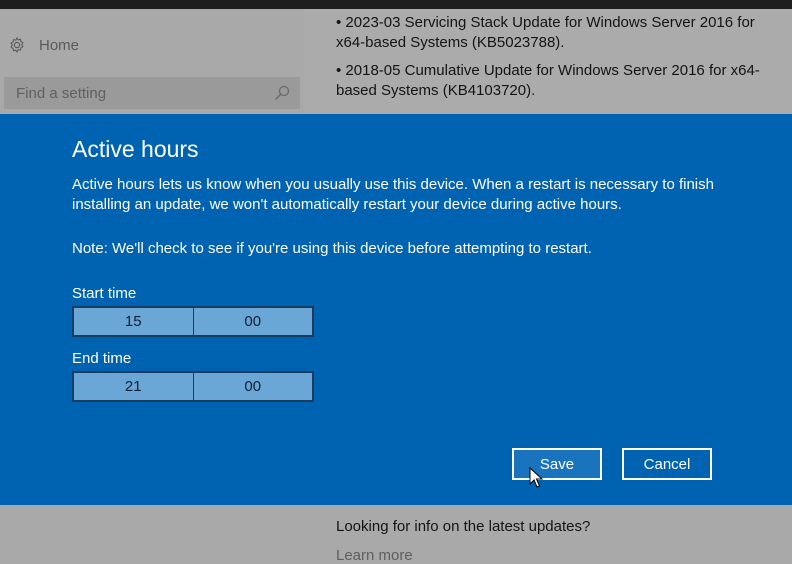  Describe the element at coordinates (536, 477) in the screenshot. I see `mouse-cursor-icon` at that location.